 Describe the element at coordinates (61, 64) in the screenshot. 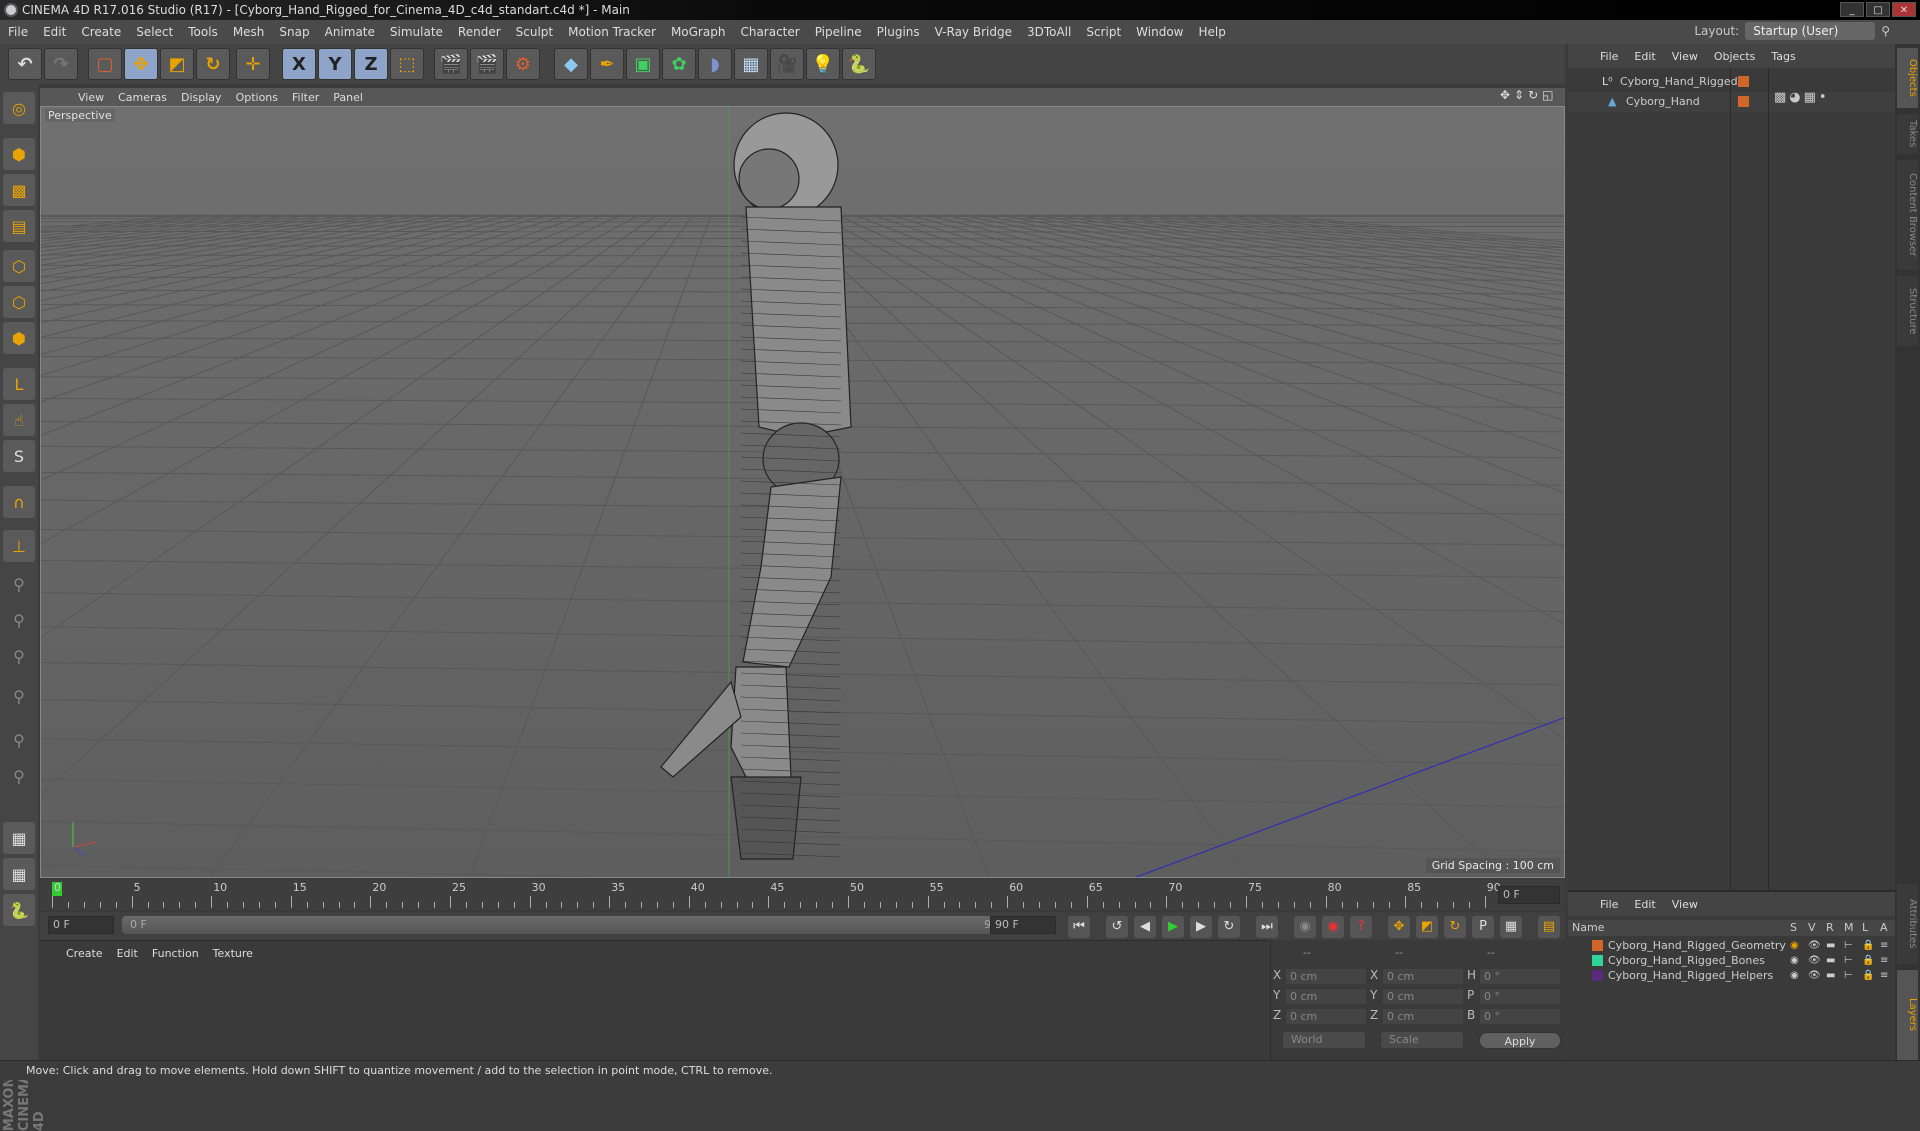

I see `redo-icon: ↷` at that location.